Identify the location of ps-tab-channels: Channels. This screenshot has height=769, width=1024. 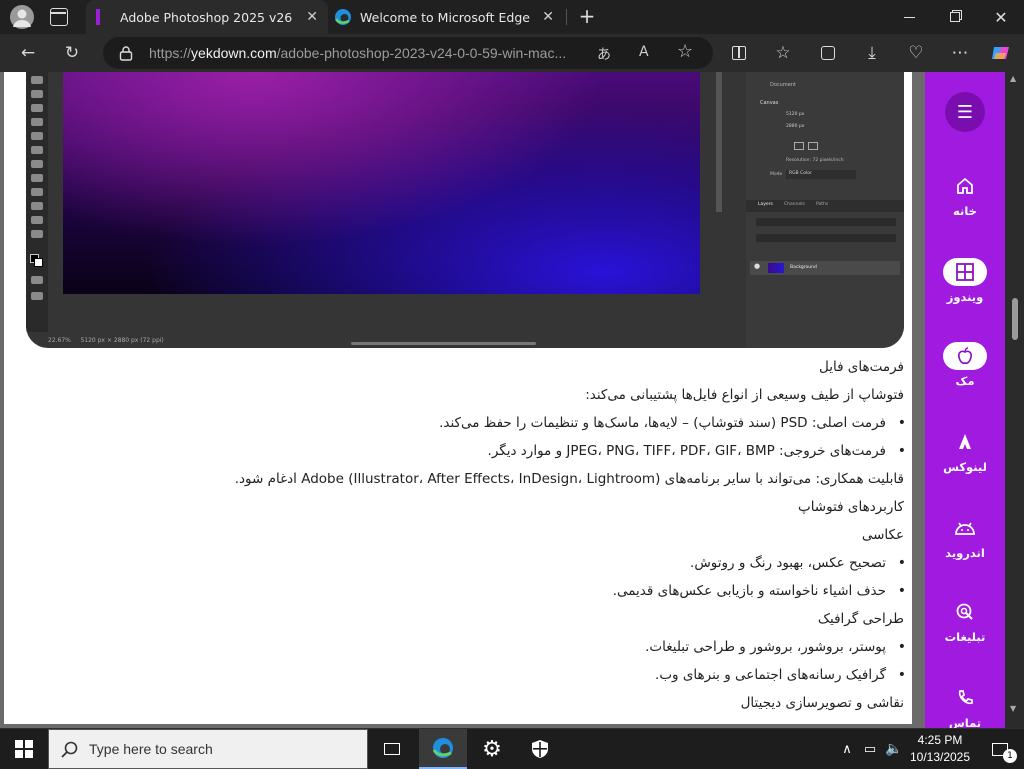
(794, 204).